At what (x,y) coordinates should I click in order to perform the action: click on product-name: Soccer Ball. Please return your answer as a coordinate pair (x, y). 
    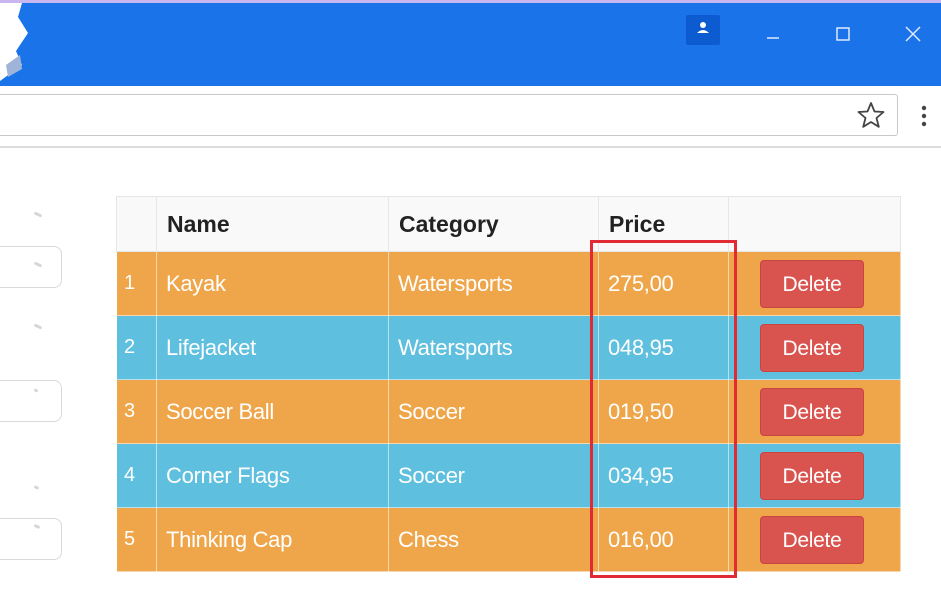
    Looking at the image, I should click on (272, 411).